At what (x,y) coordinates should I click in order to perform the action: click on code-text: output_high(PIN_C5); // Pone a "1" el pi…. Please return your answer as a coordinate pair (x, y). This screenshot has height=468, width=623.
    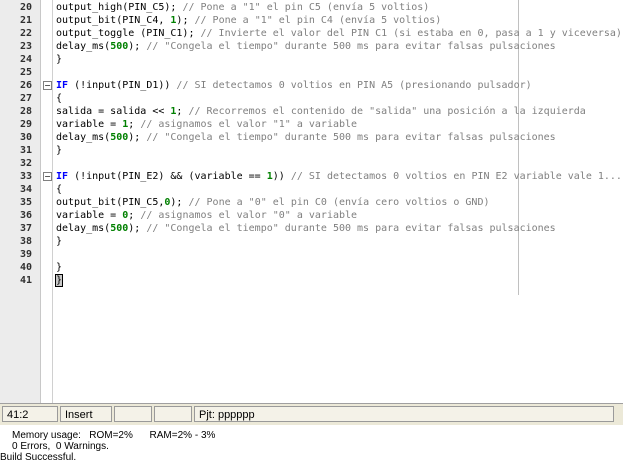
    Looking at the image, I should click on (242, 7).